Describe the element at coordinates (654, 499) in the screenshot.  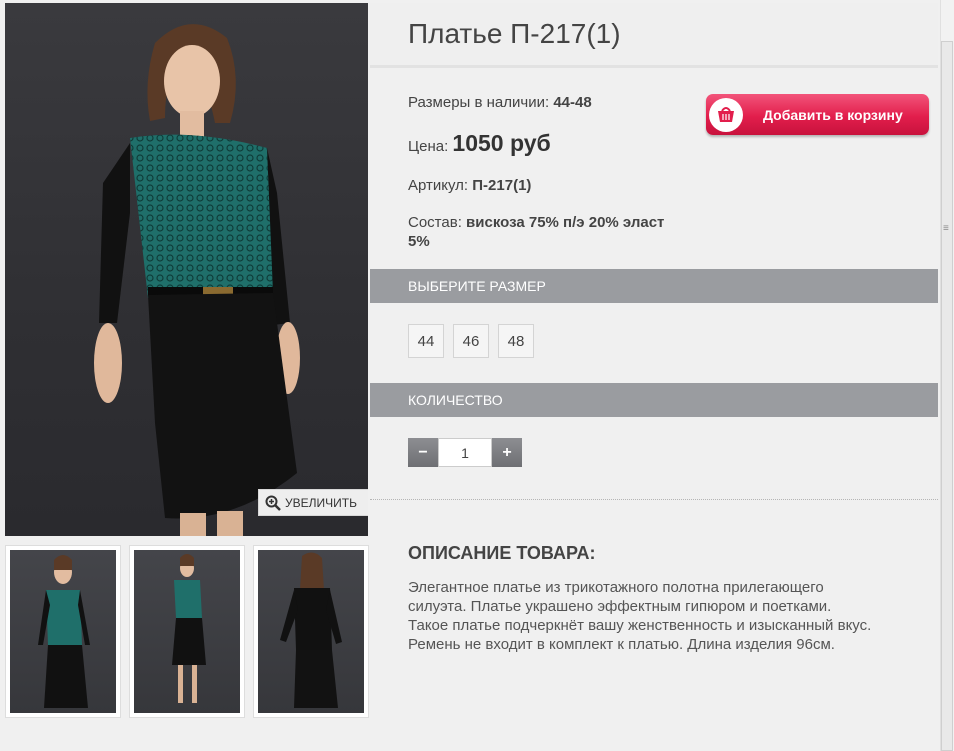
I see `divider` at that location.